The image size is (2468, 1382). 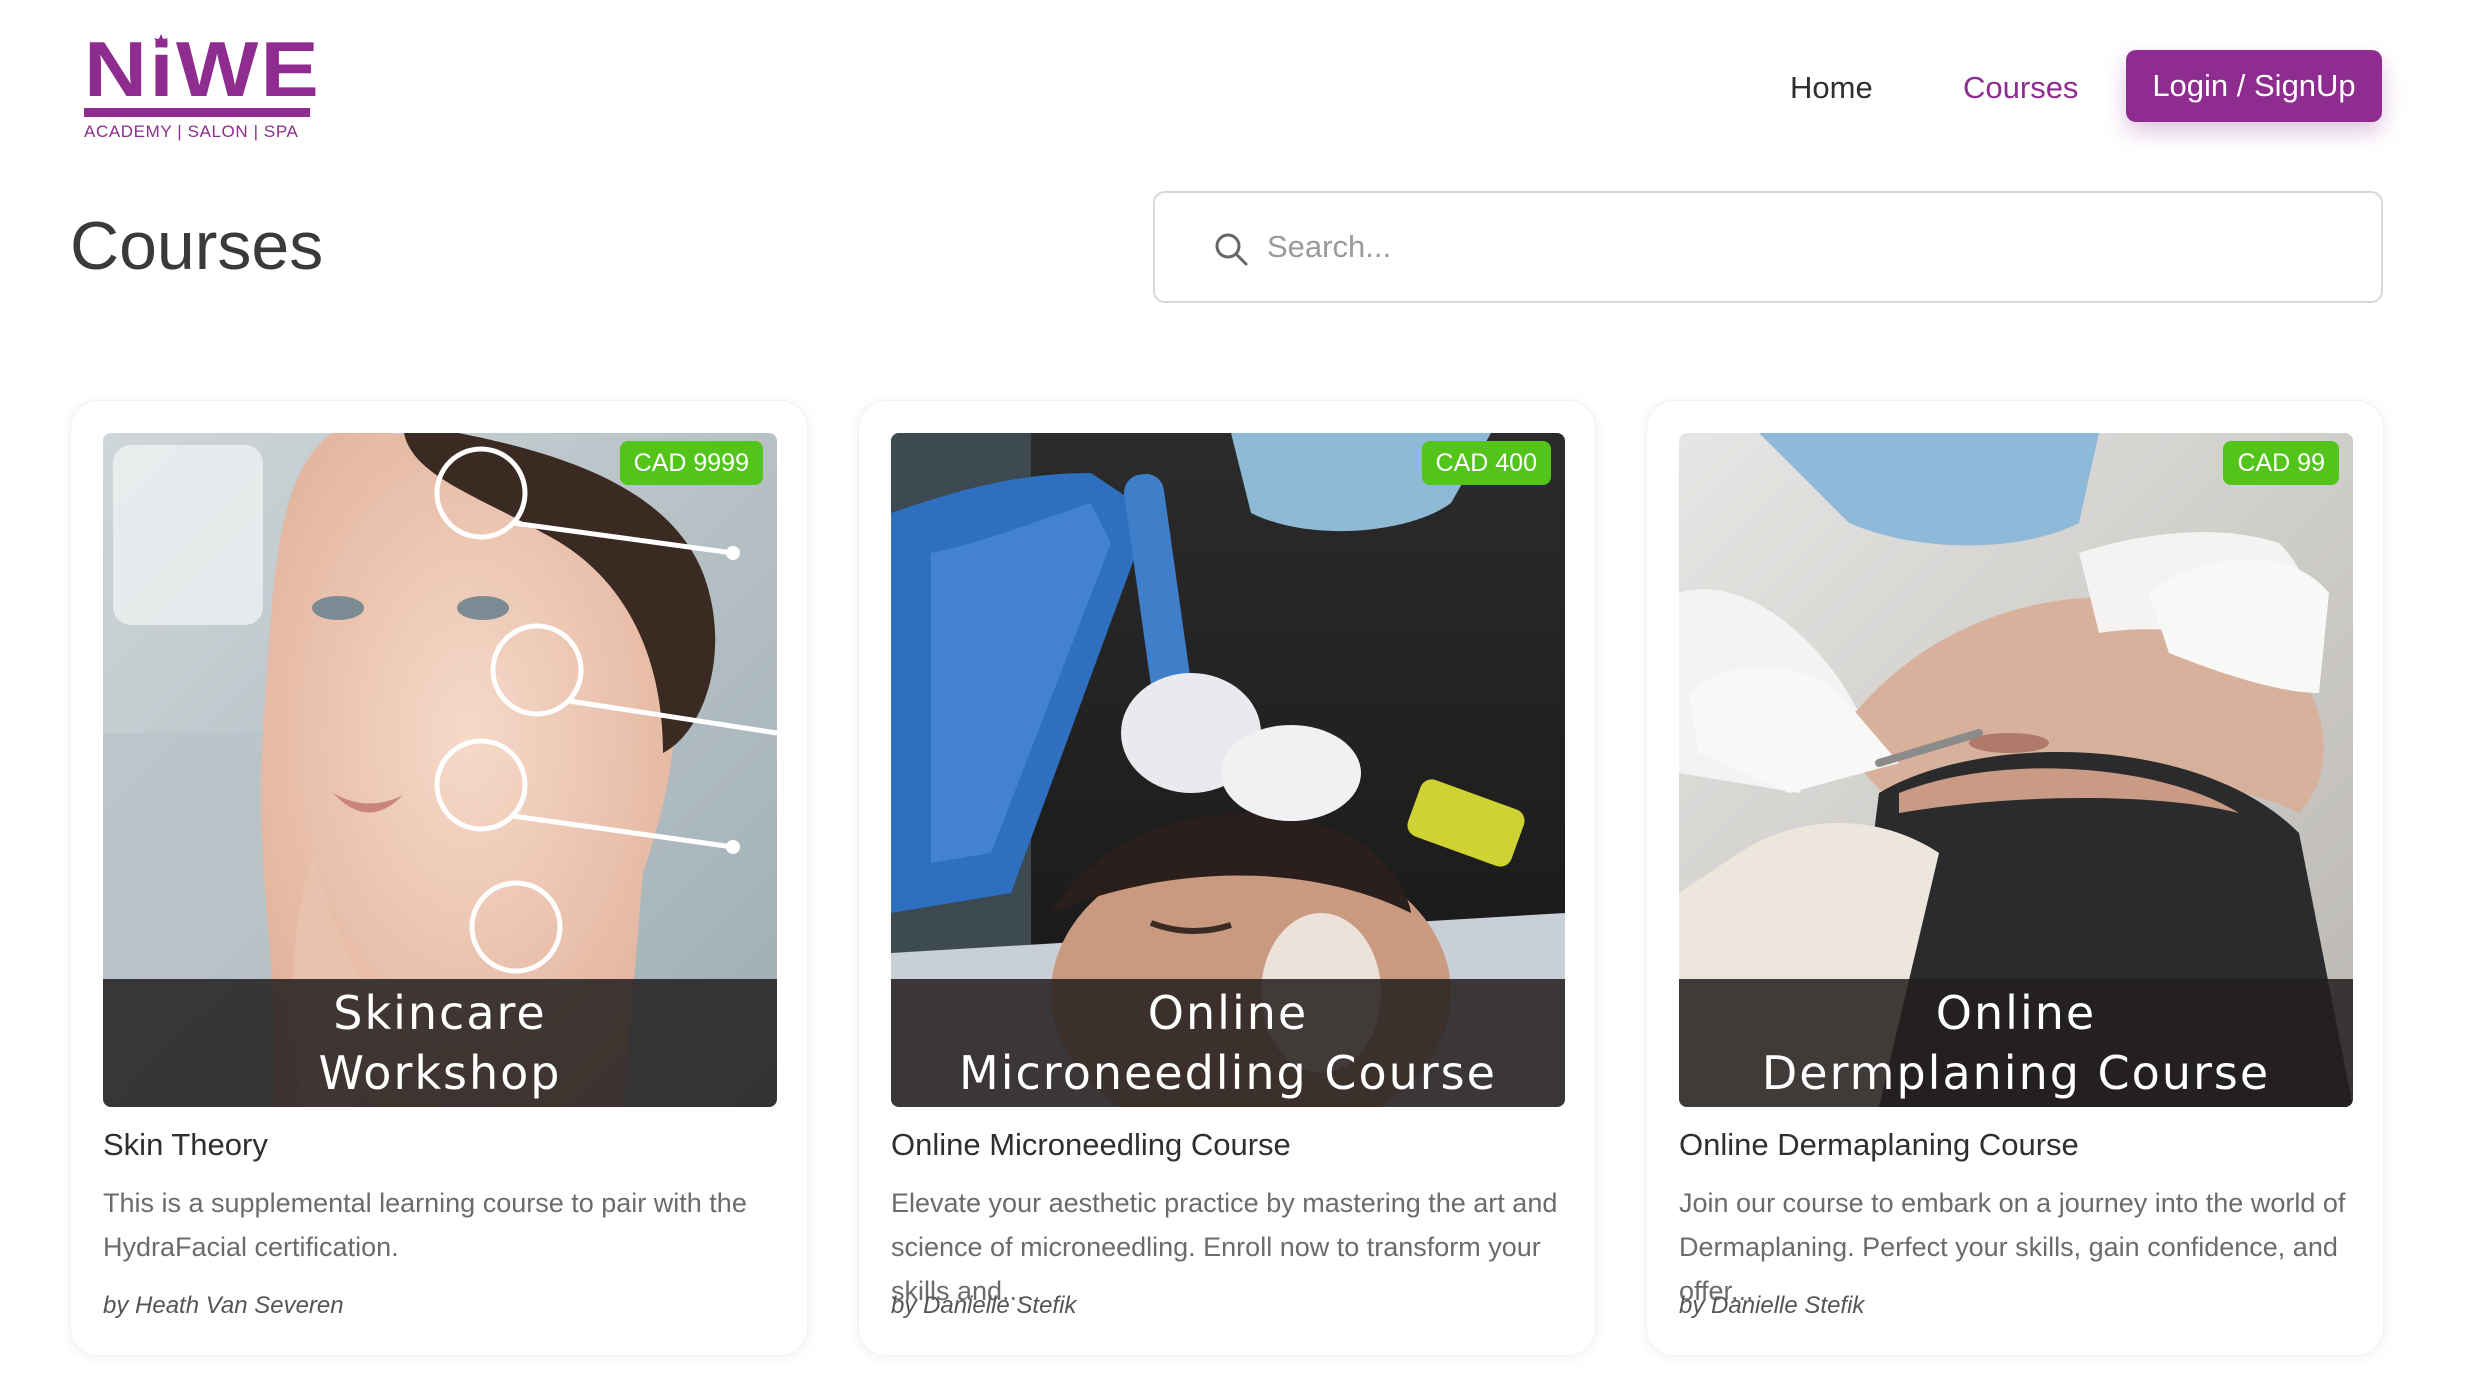 I want to click on search-icon, so click(x=1231, y=249).